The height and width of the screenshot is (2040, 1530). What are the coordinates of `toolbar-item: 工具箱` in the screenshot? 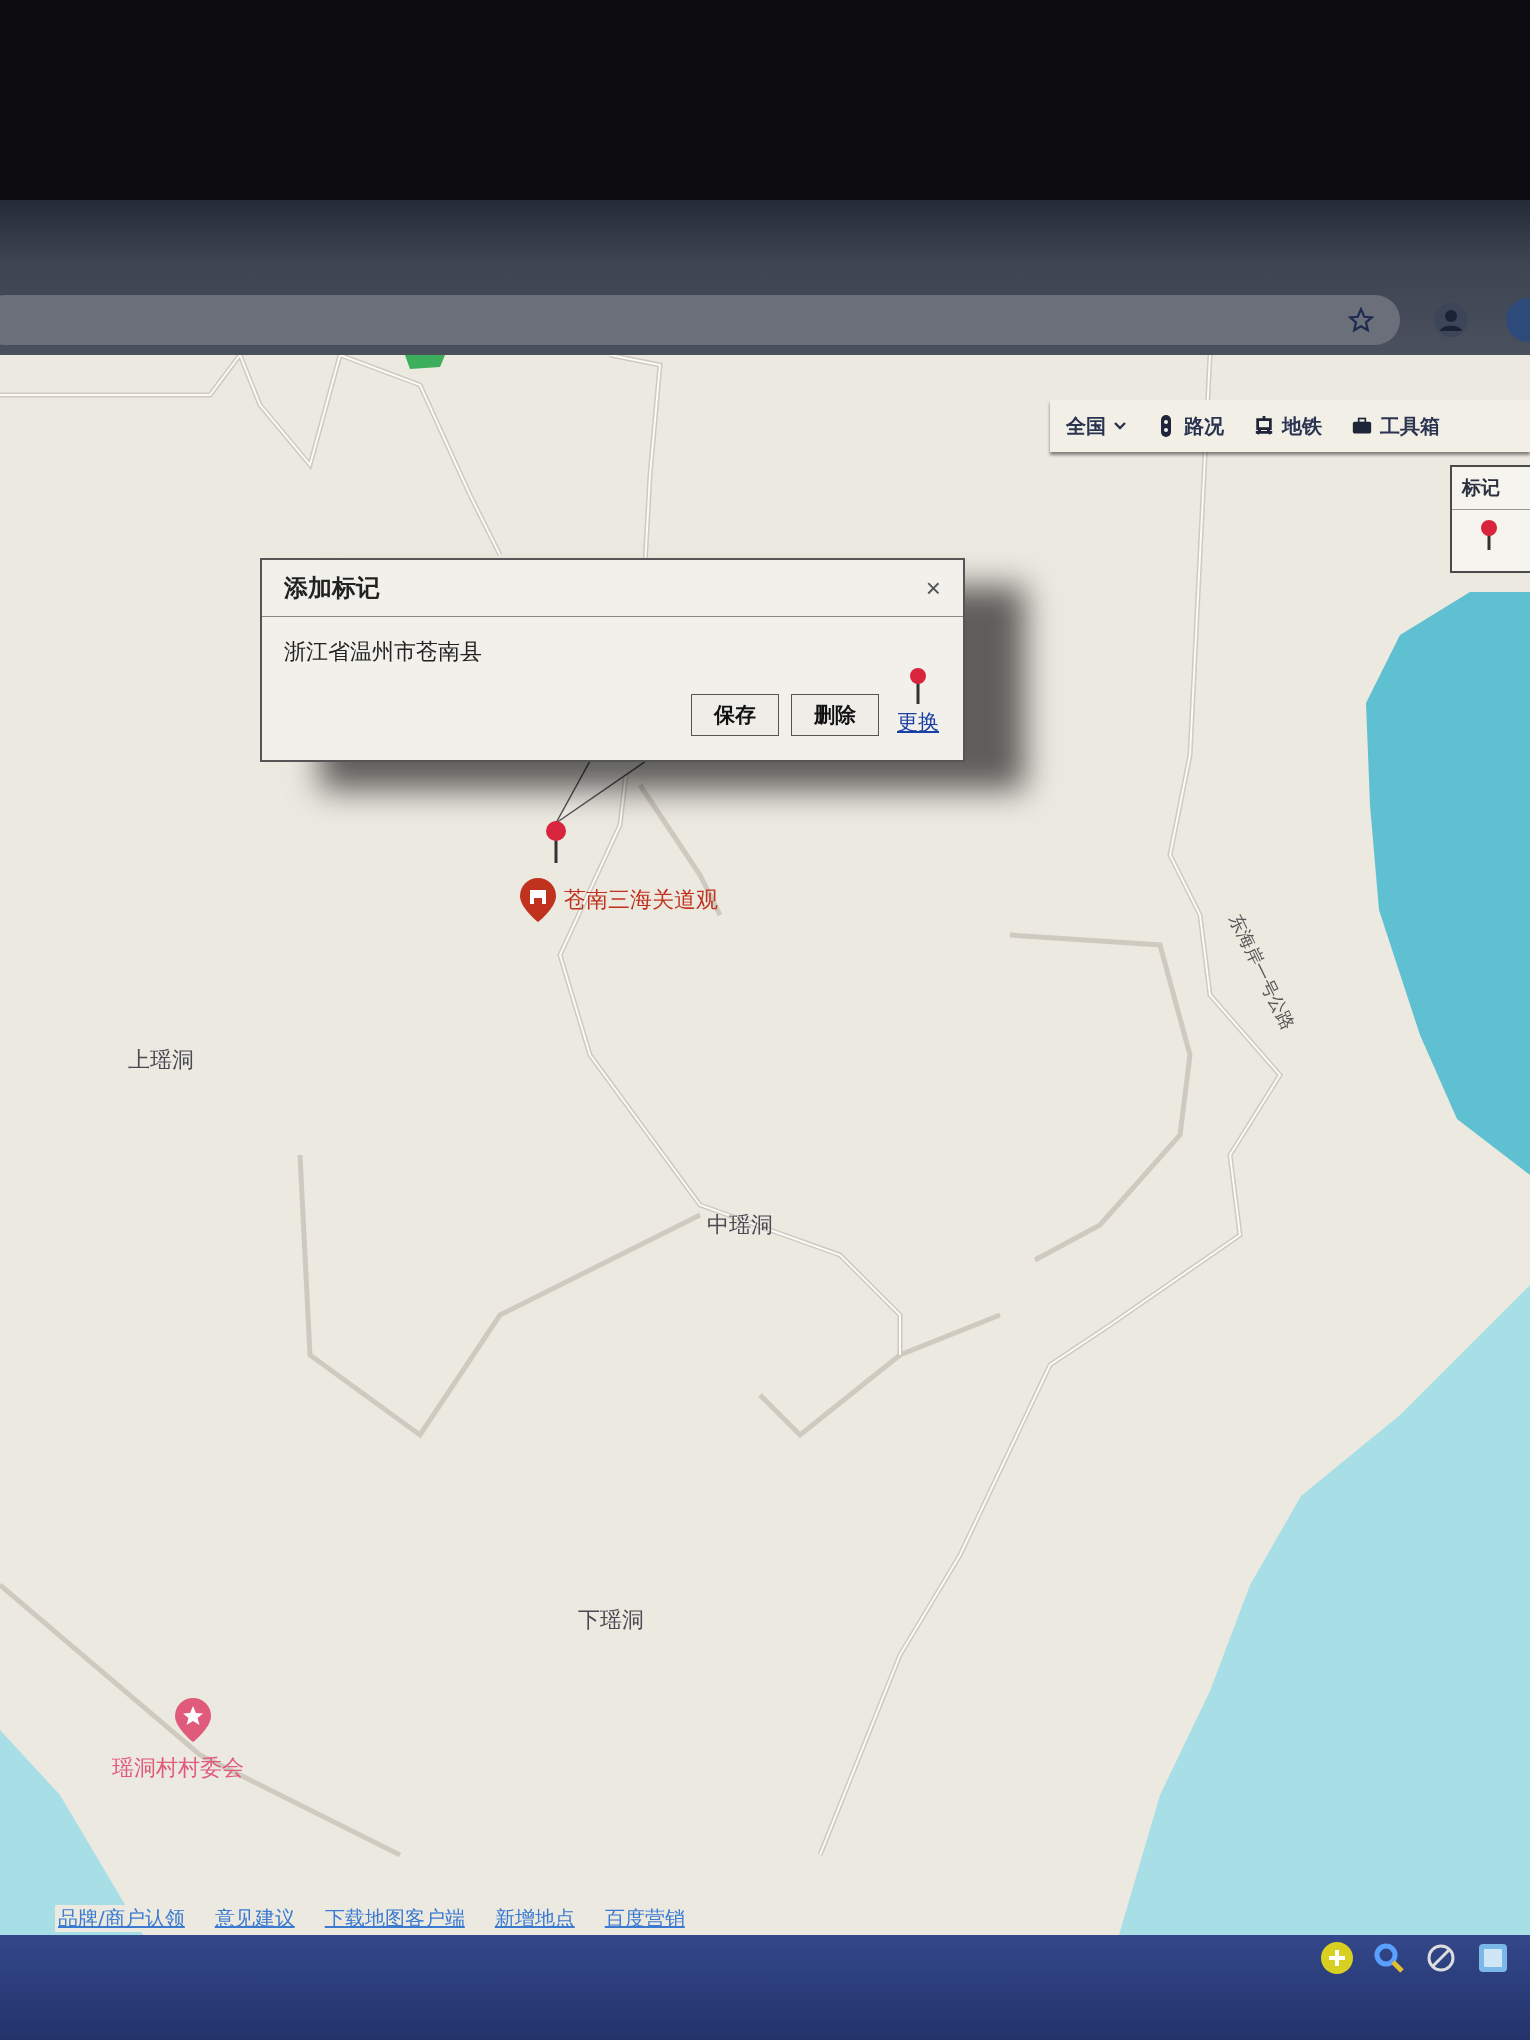 It's located at (1396, 426).